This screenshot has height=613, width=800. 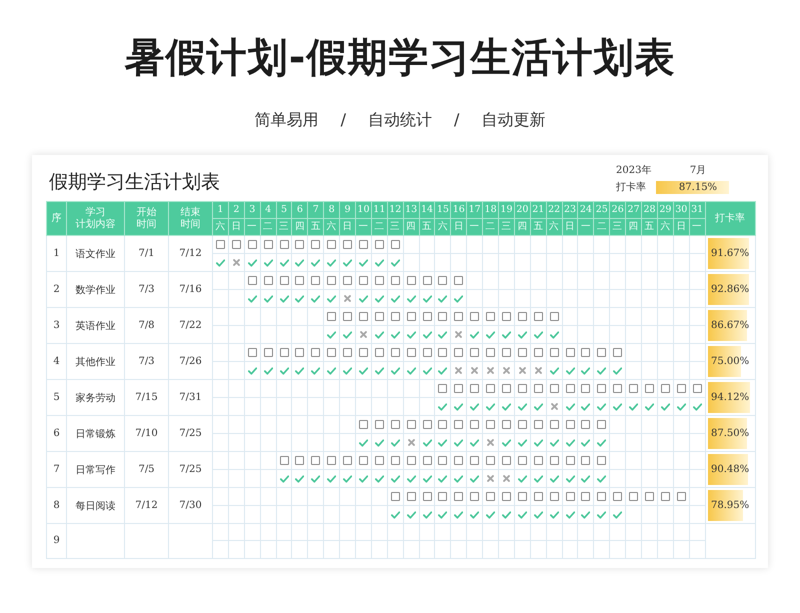 I want to click on start-date: 7/1, so click(x=146, y=253).